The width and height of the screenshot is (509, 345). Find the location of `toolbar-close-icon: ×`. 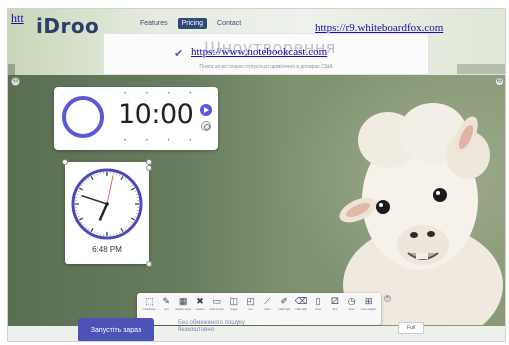

toolbar-close-icon: × is located at coordinates (387, 298).